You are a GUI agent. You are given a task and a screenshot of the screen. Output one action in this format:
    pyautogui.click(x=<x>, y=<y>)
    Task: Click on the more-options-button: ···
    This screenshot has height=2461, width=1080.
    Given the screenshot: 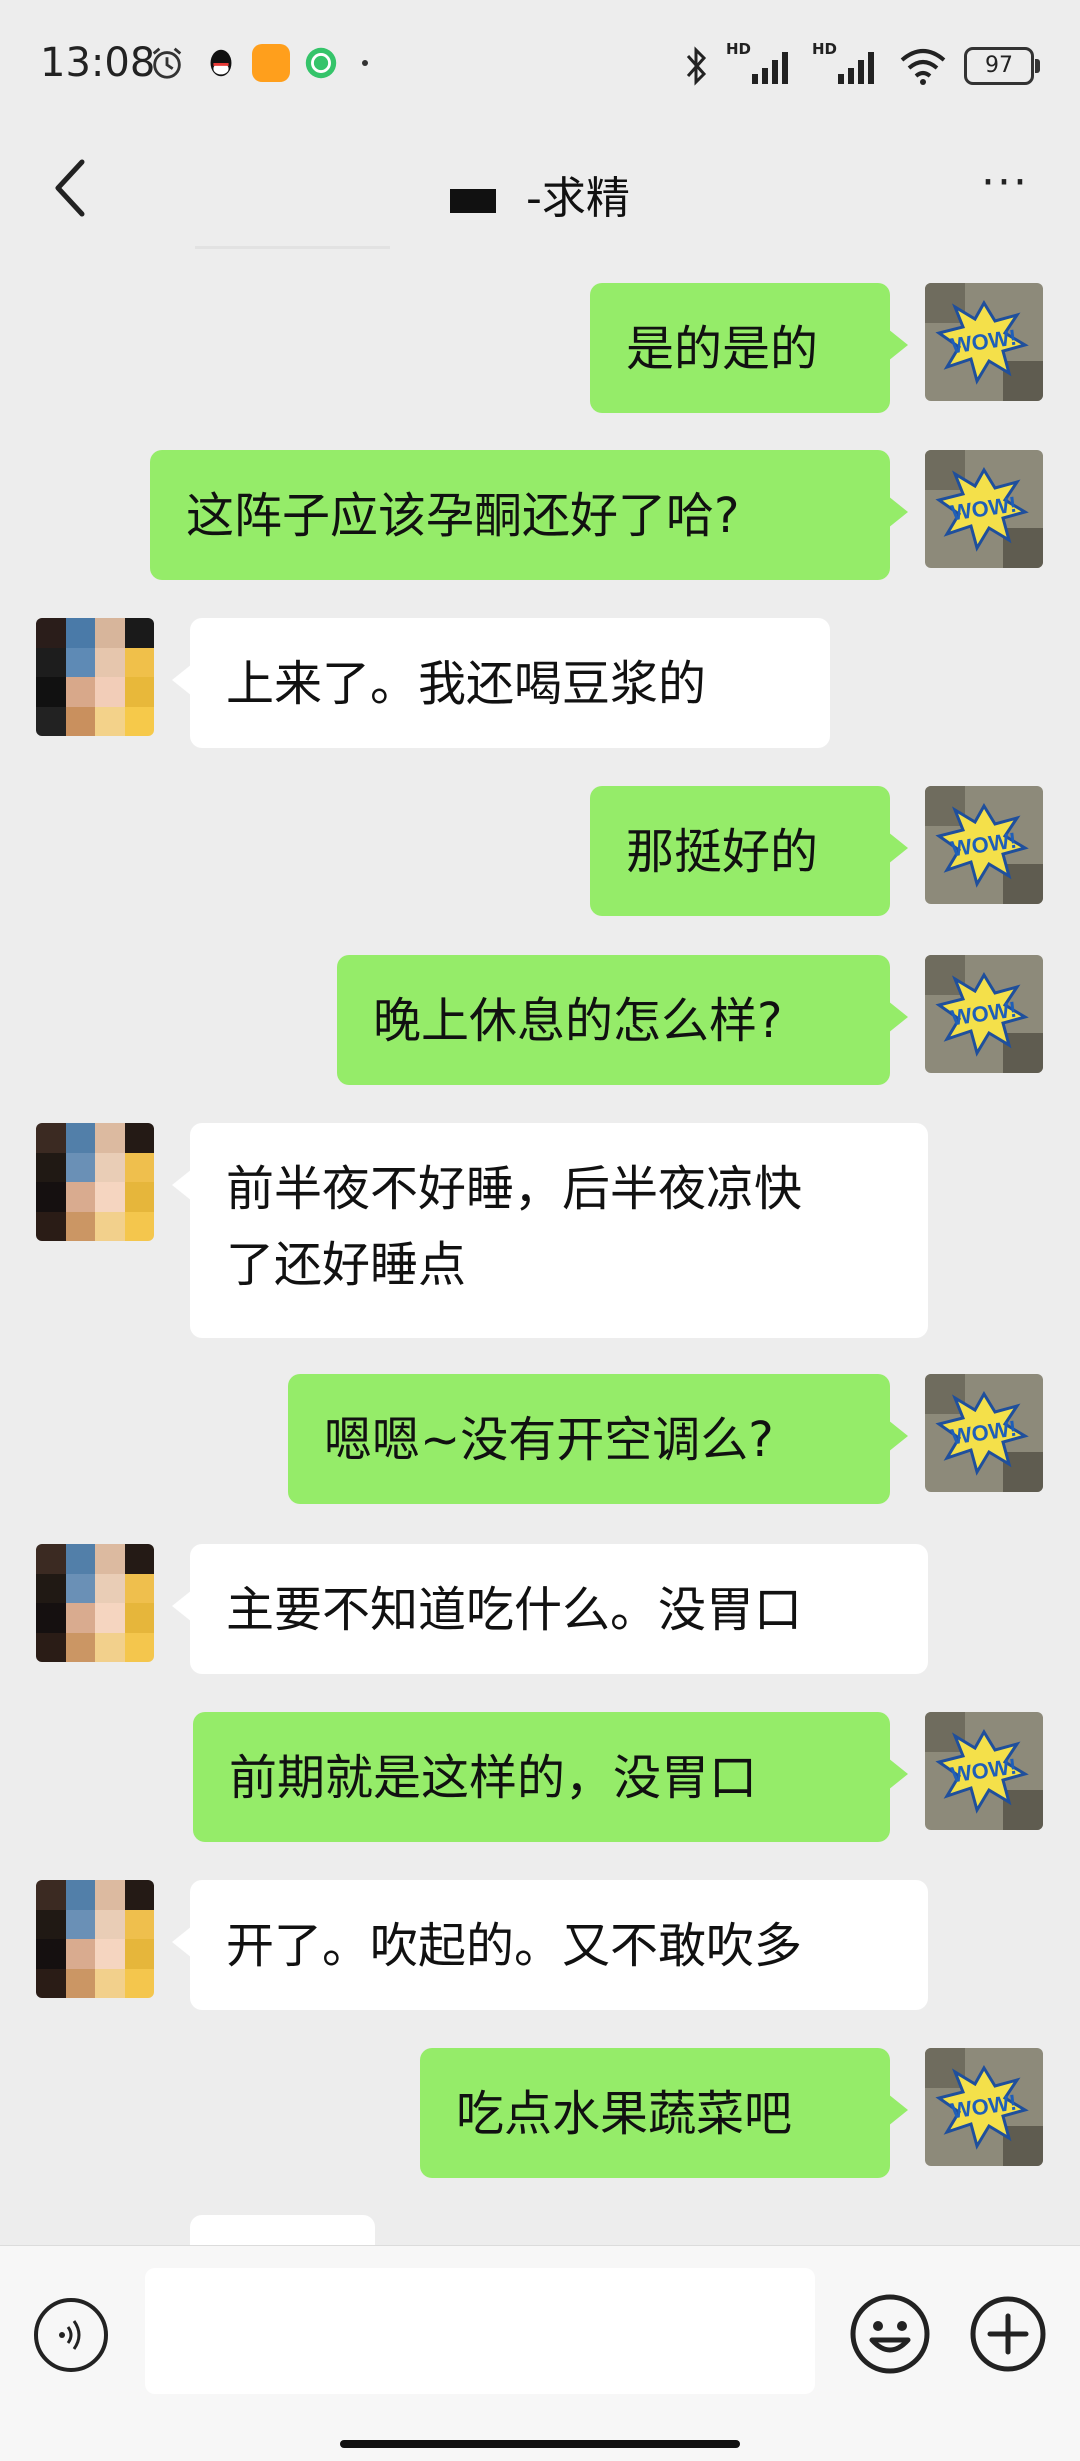 What is the action you would take?
    pyautogui.click(x=1005, y=184)
    